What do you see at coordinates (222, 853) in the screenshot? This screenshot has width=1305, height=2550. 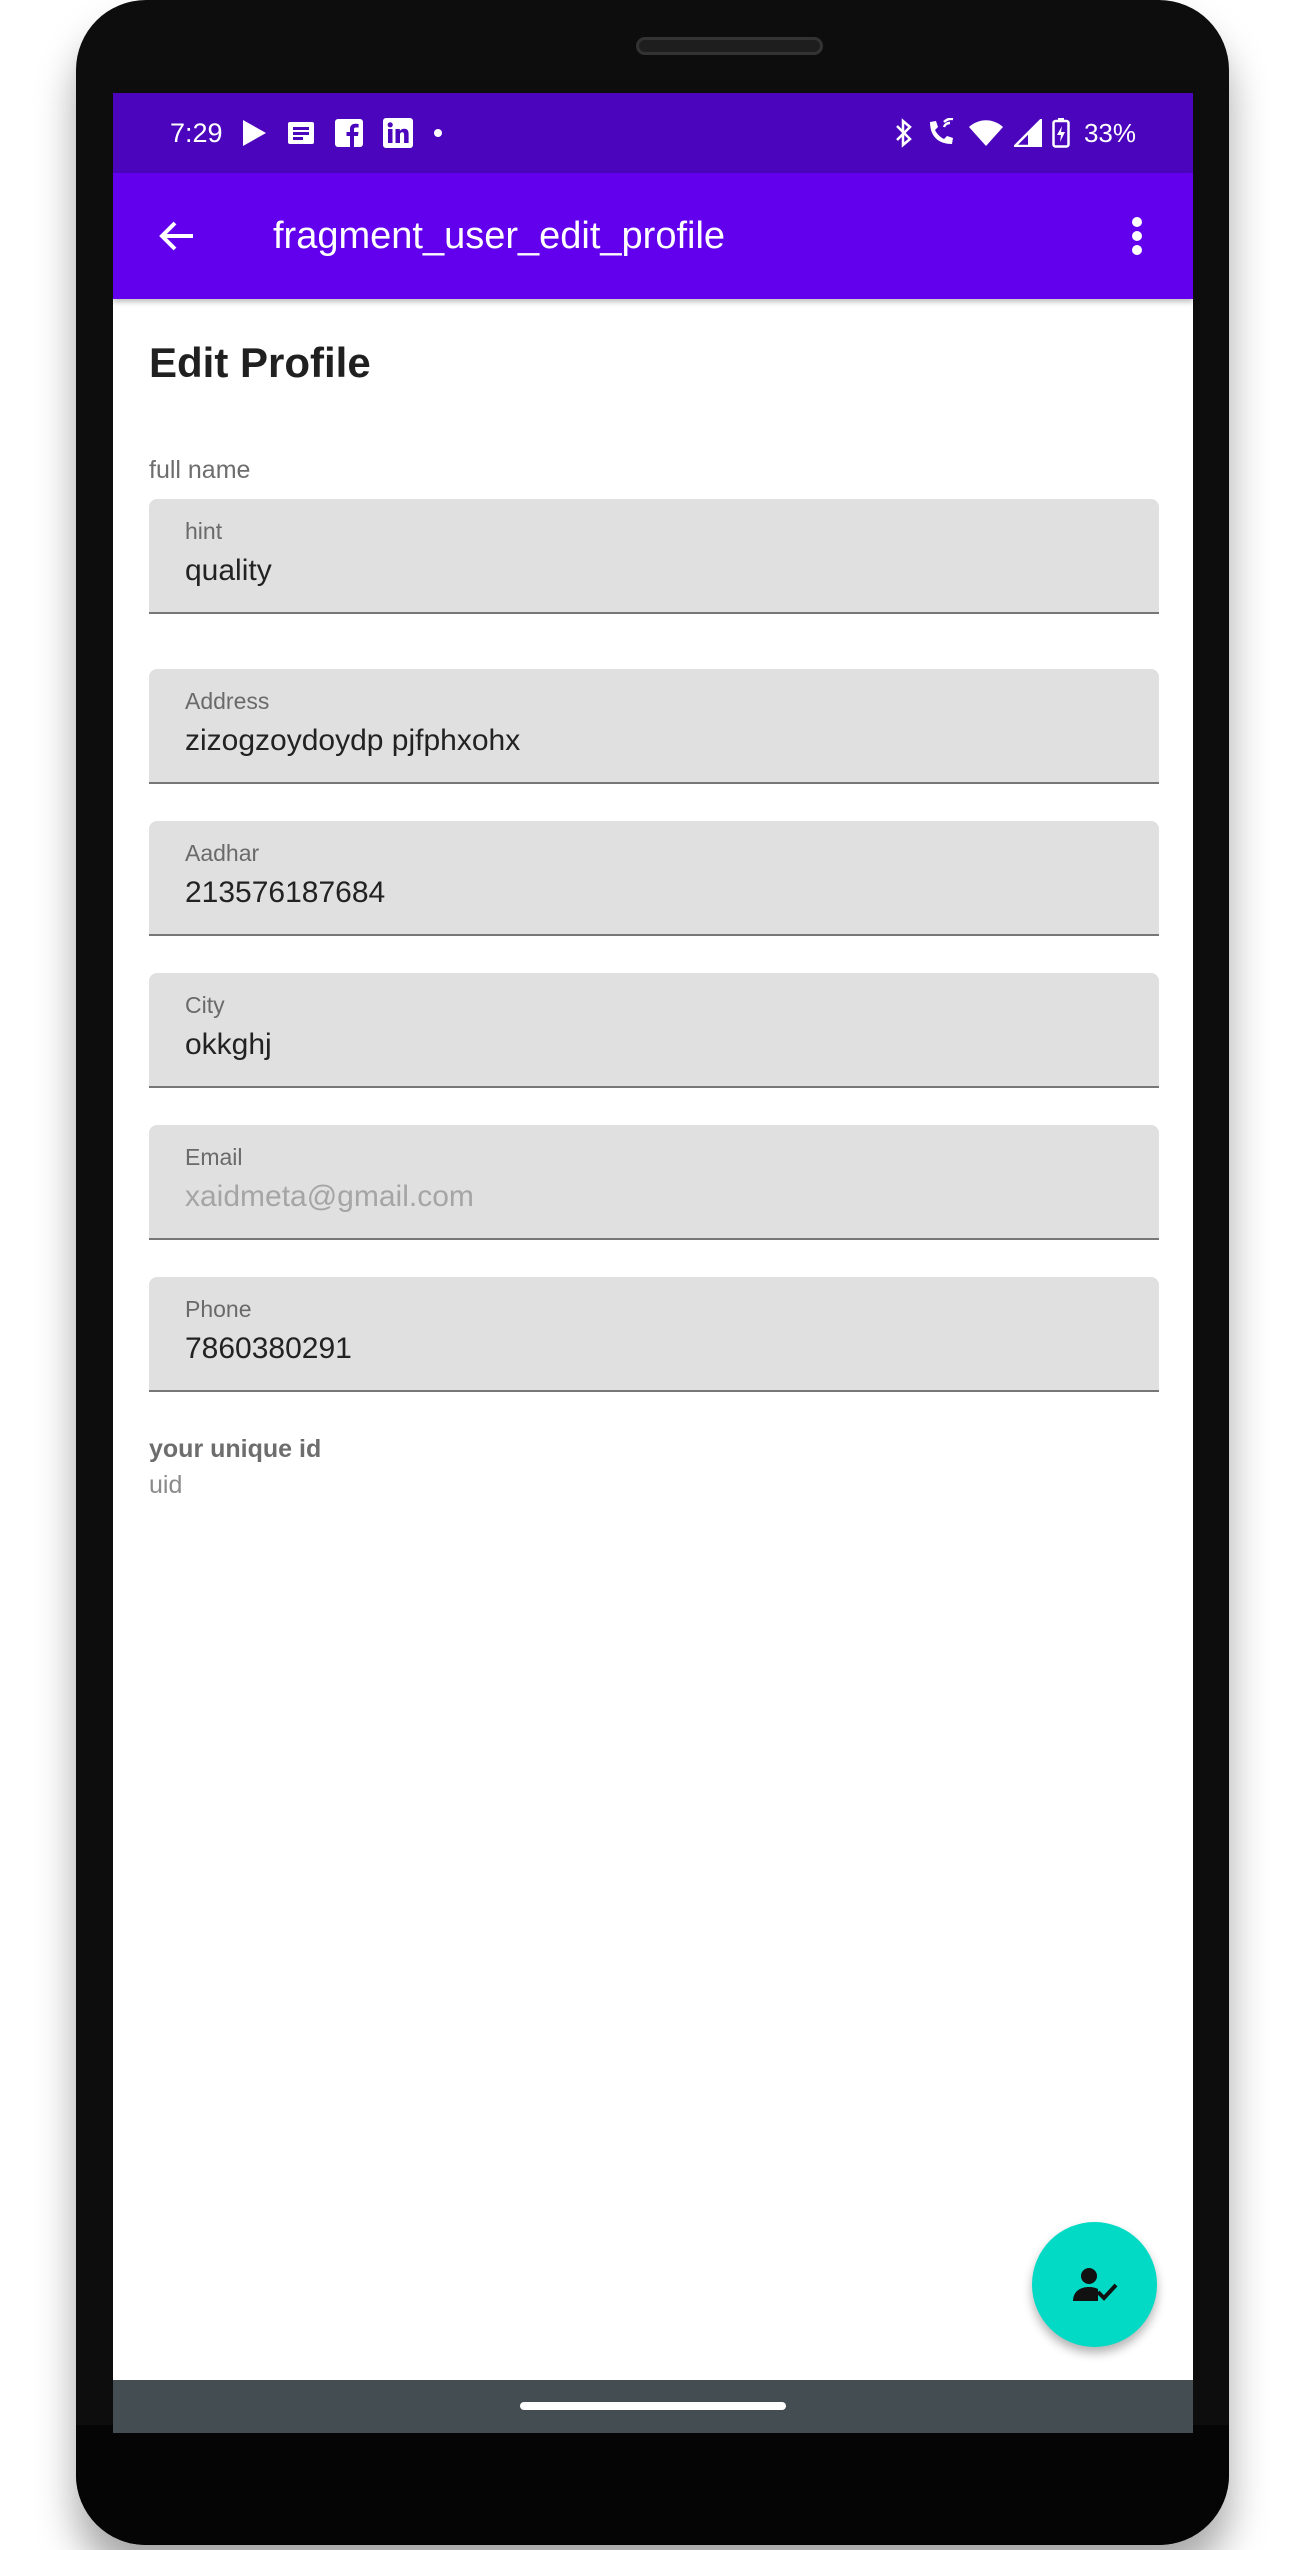 I see `field-label: Aadhar` at bounding box center [222, 853].